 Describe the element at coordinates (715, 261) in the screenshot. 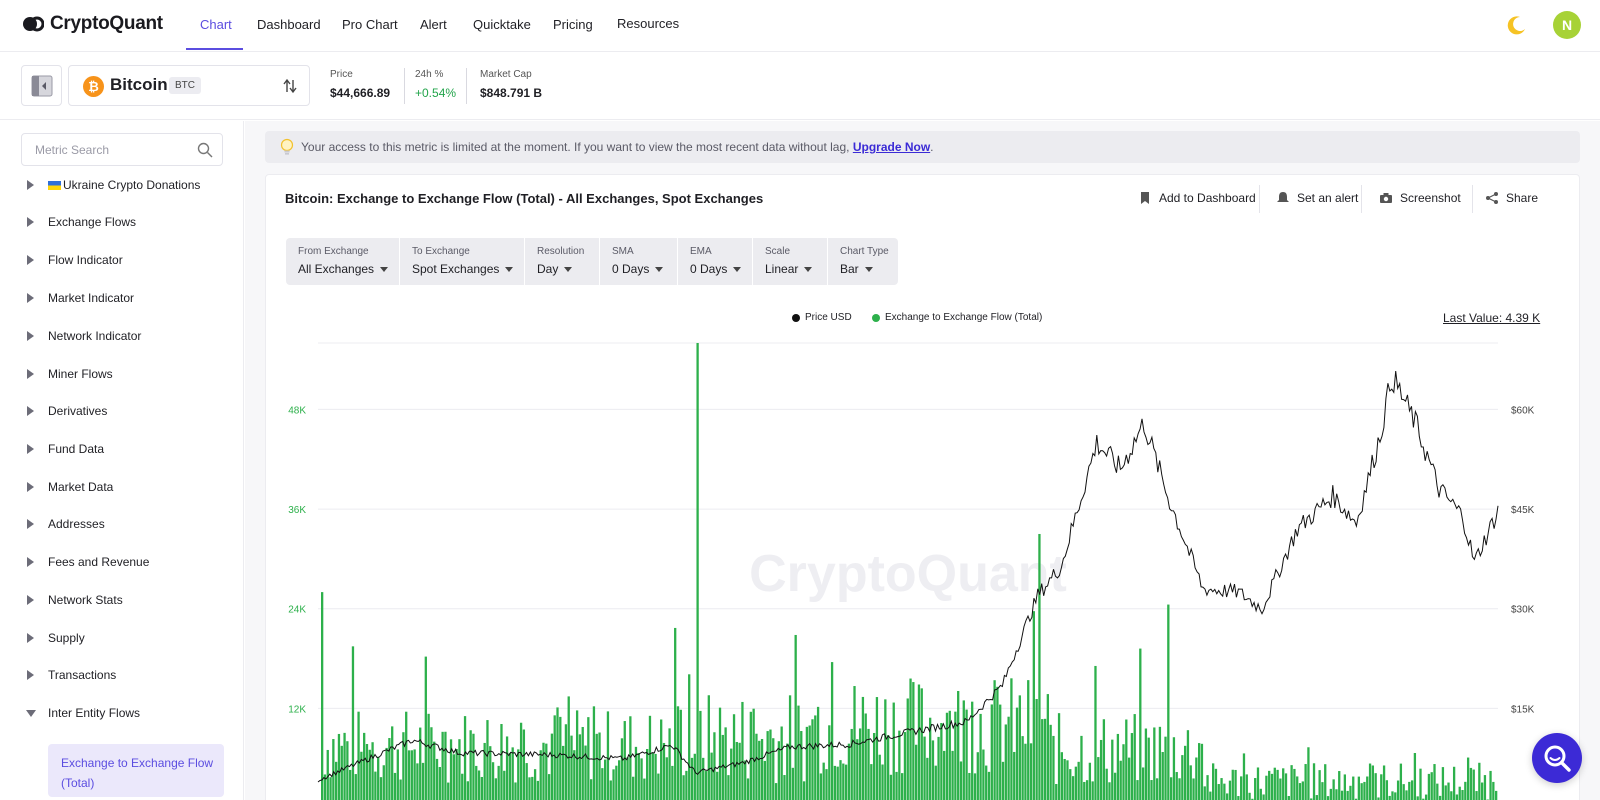

I see `ema-select: EMA 0 Days` at that location.